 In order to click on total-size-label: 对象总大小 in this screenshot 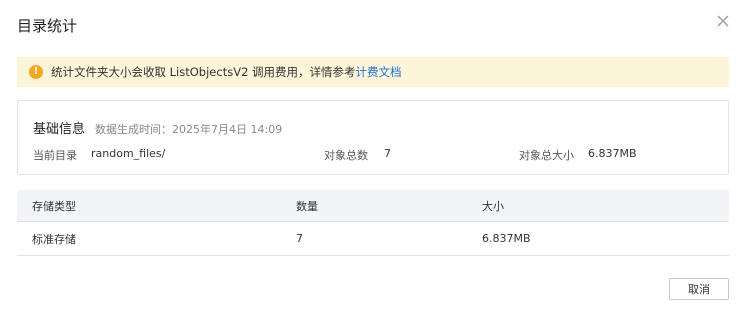, I will do `click(546, 155)`.